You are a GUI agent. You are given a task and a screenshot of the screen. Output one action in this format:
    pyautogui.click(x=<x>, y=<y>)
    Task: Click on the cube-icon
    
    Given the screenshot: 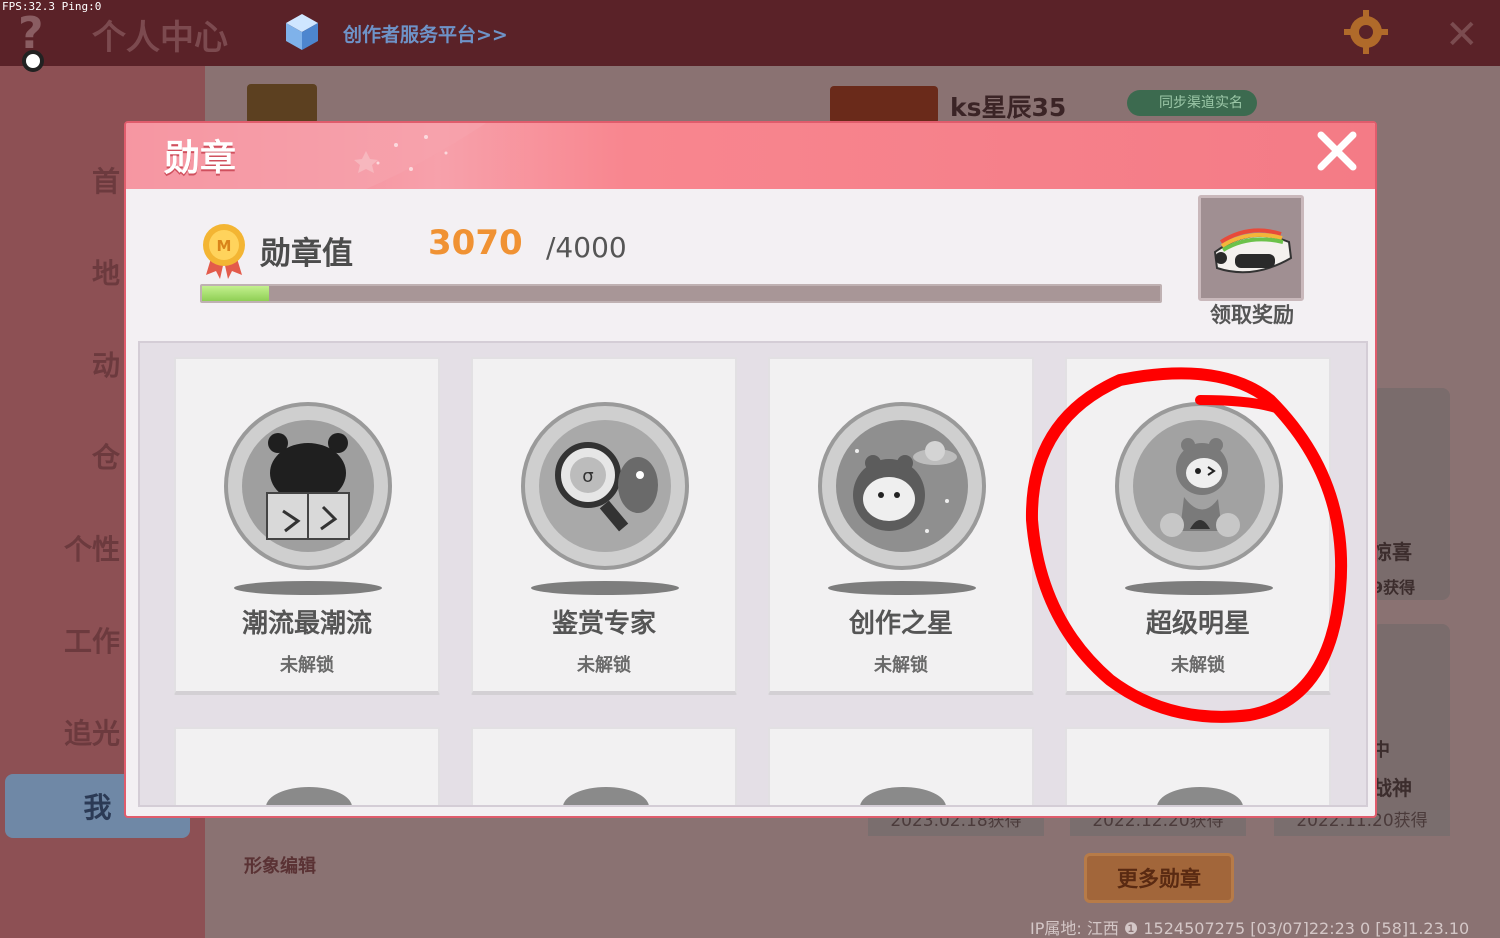 What is the action you would take?
    pyautogui.click(x=302, y=32)
    